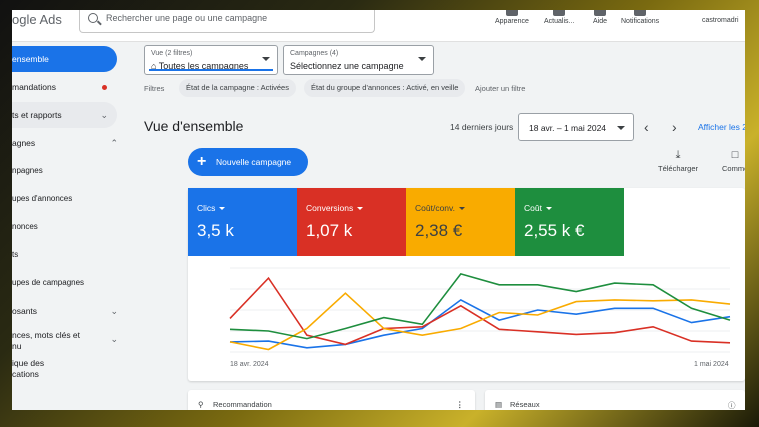 The height and width of the screenshot is (427, 759). I want to click on appearance-button: Apparence, so click(512, 17).